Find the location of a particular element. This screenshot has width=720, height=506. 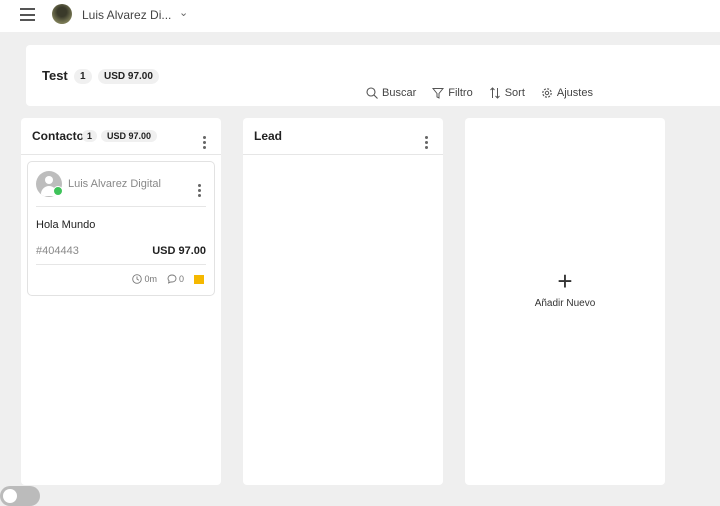

add-new-button: + Añadir Nuevo is located at coordinates (565, 288).